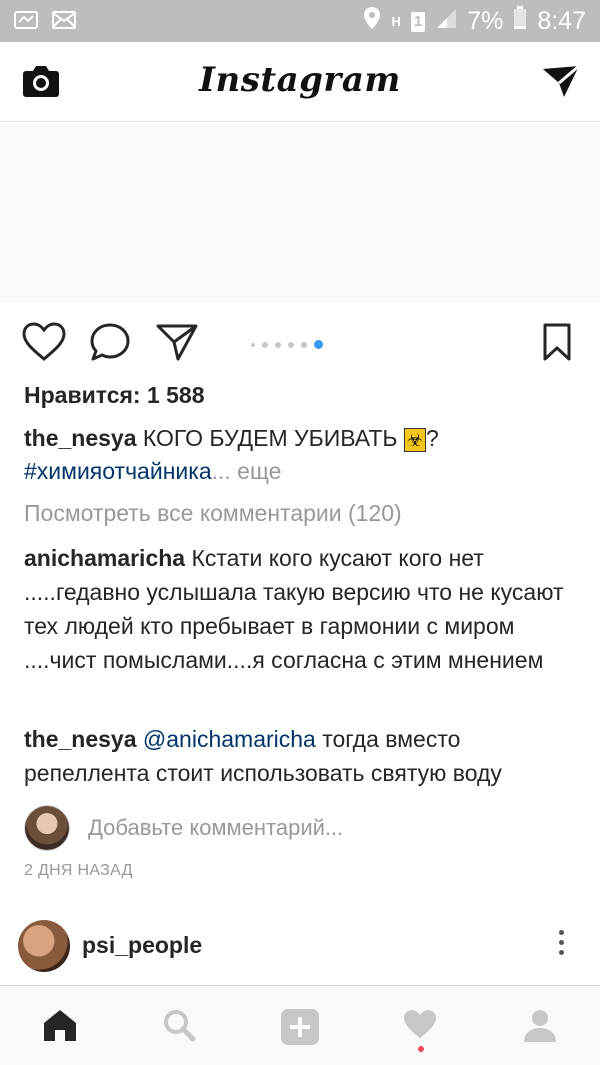 Image resolution: width=600 pixels, height=1065 pixels. What do you see at coordinates (540, 1028) in the screenshot?
I see `profile-icon` at bounding box center [540, 1028].